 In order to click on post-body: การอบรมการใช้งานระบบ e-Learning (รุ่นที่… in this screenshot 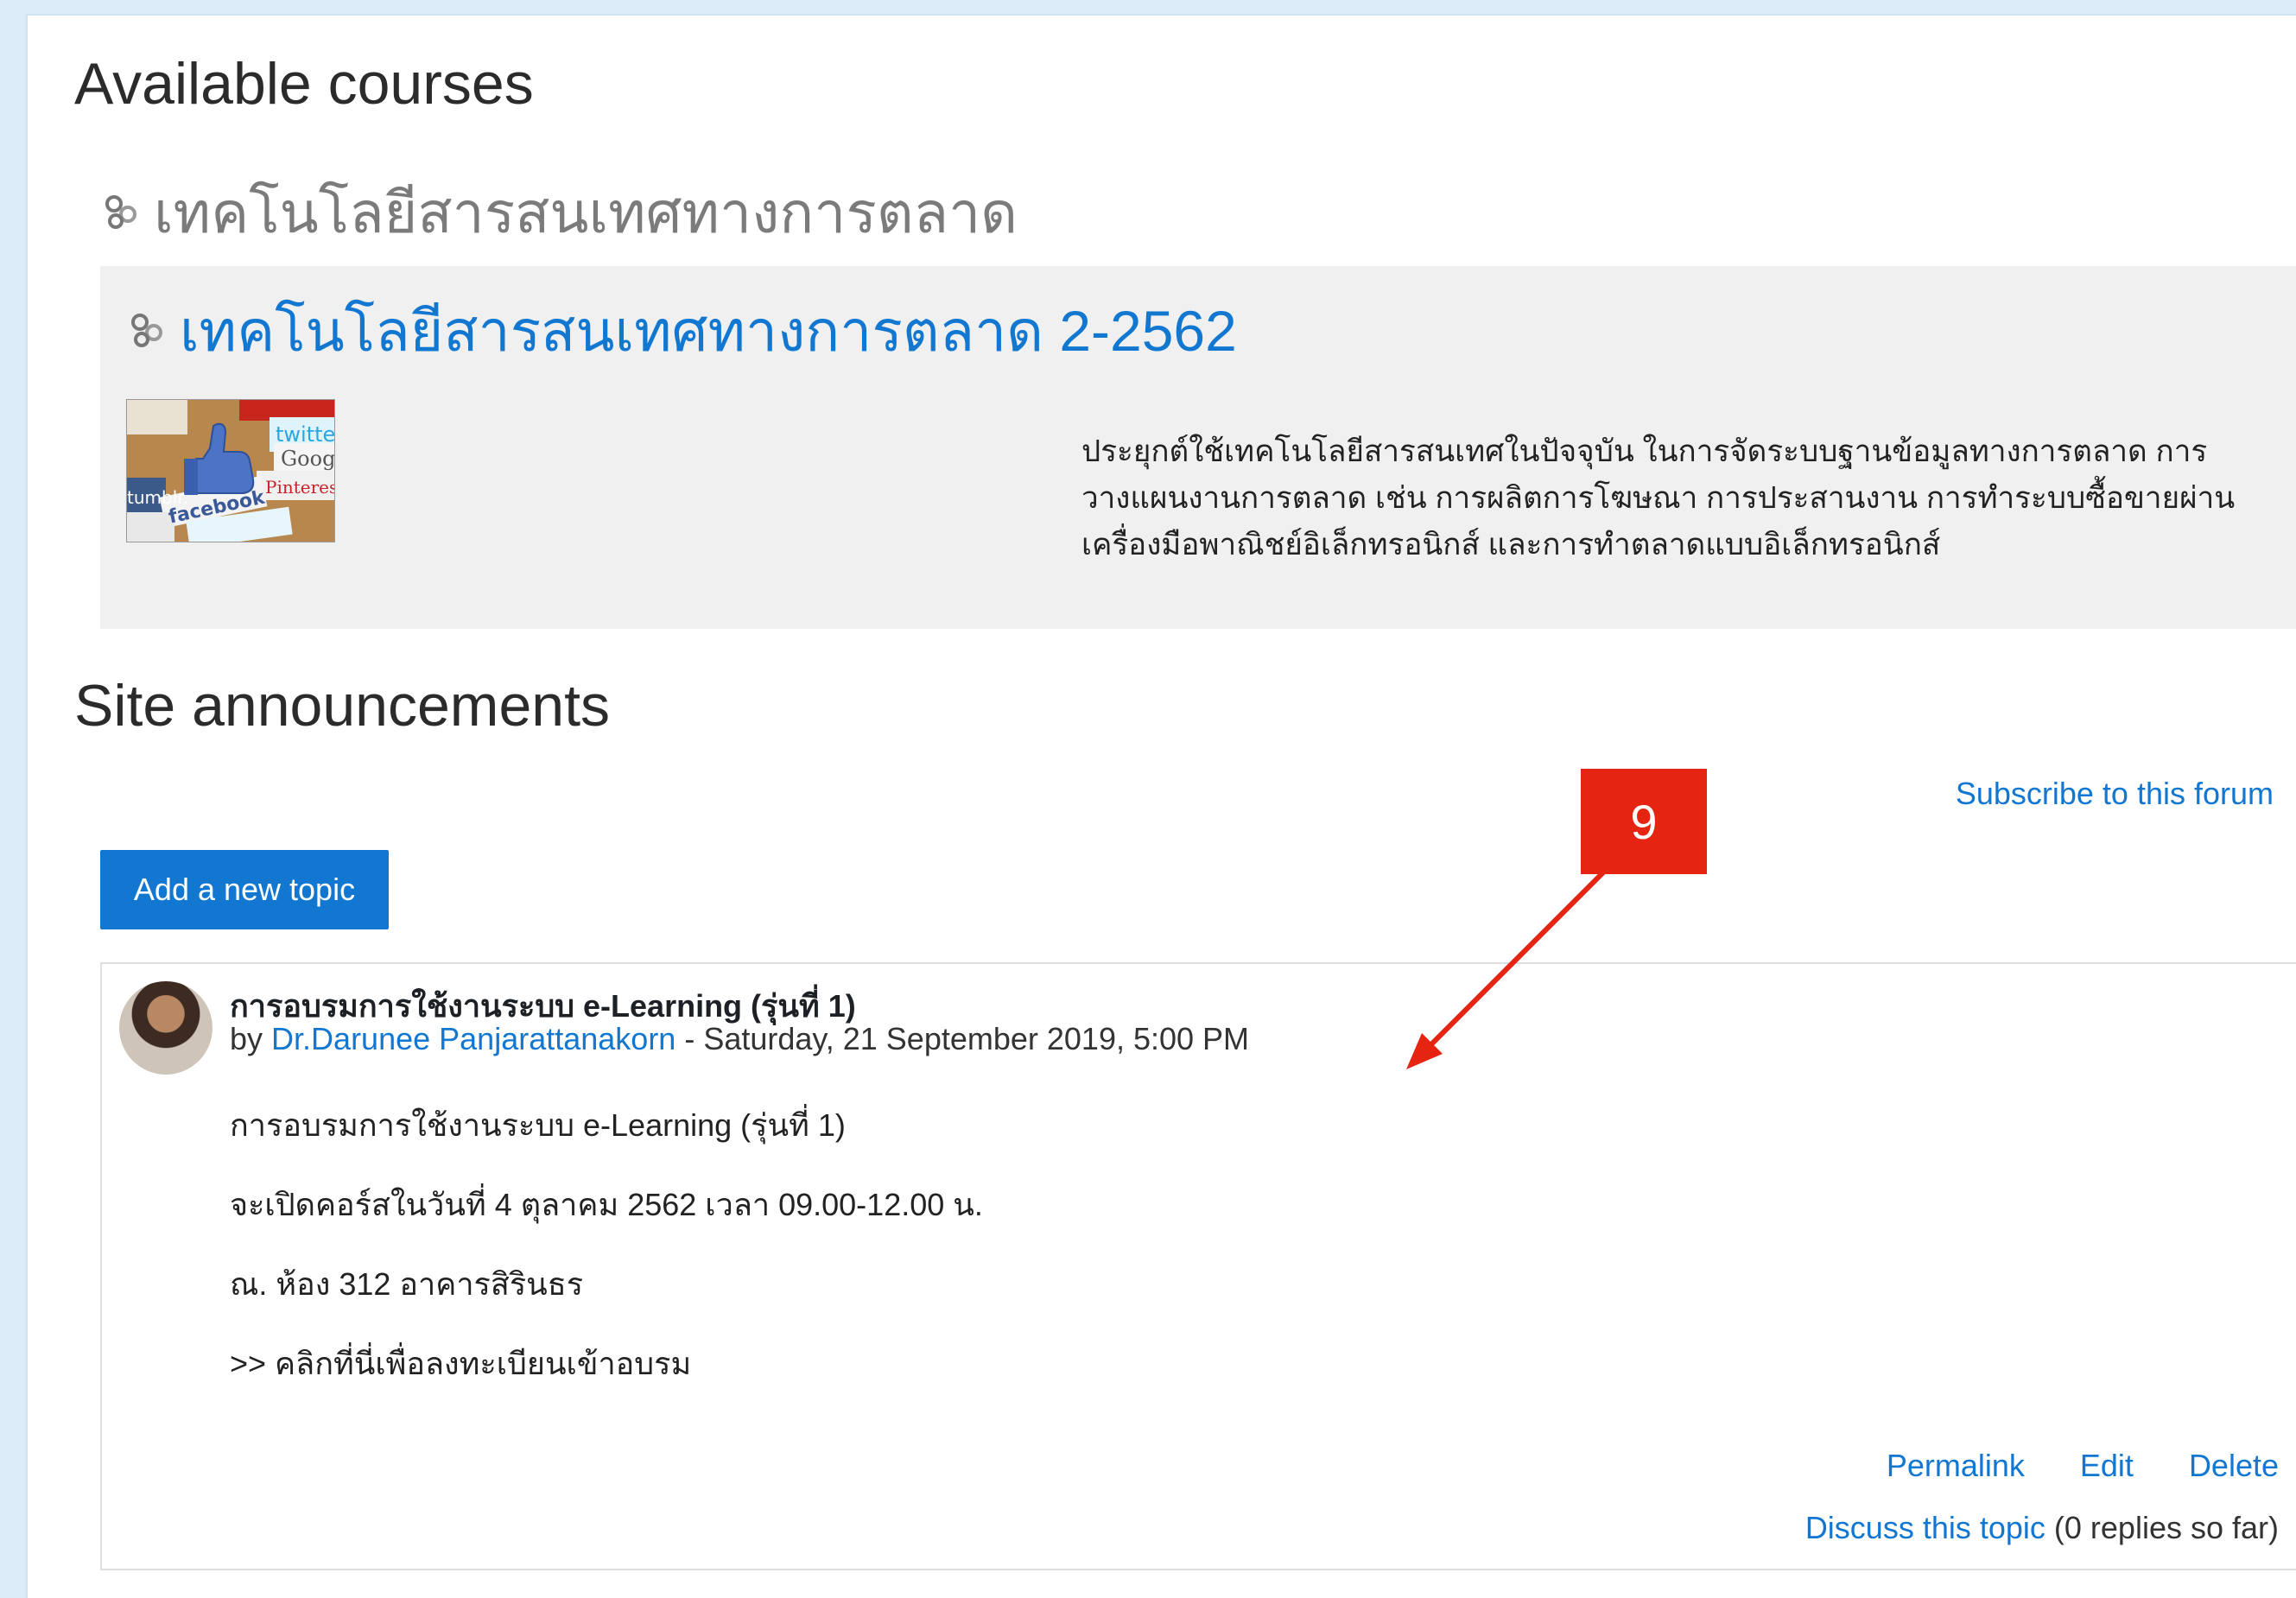, I will do `click(606, 1268)`.